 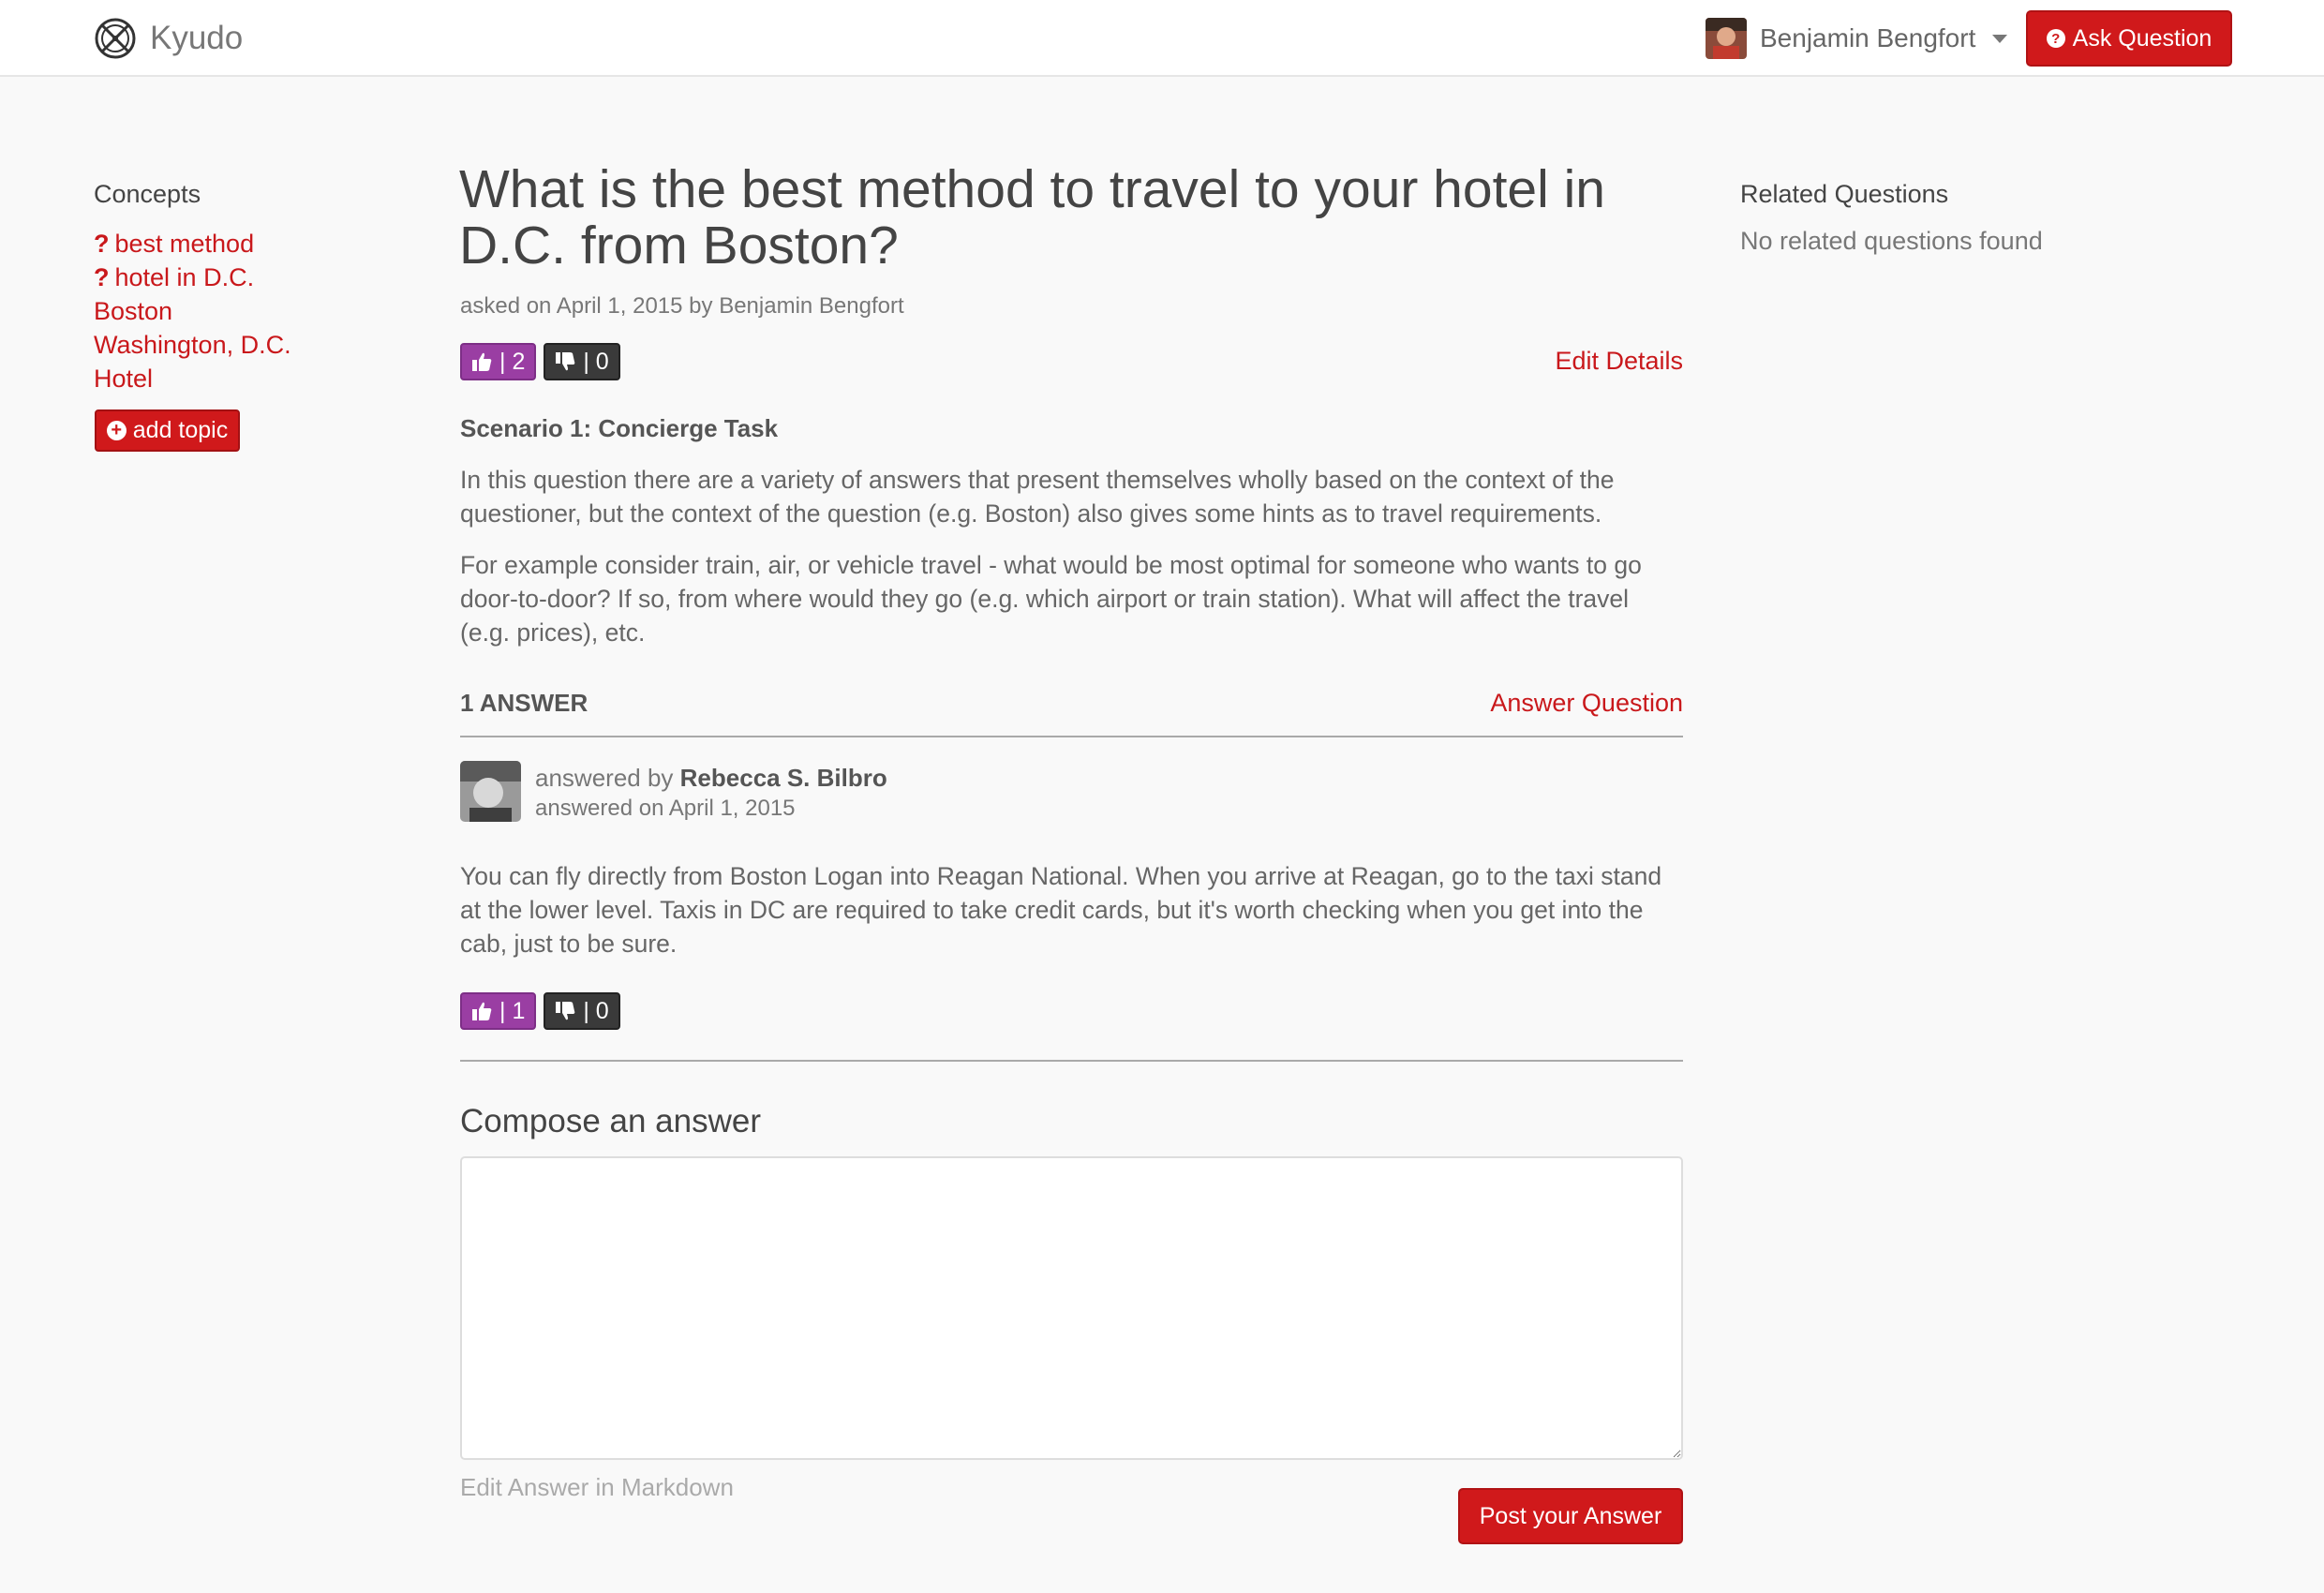 I want to click on user-avatar, so click(x=1726, y=38).